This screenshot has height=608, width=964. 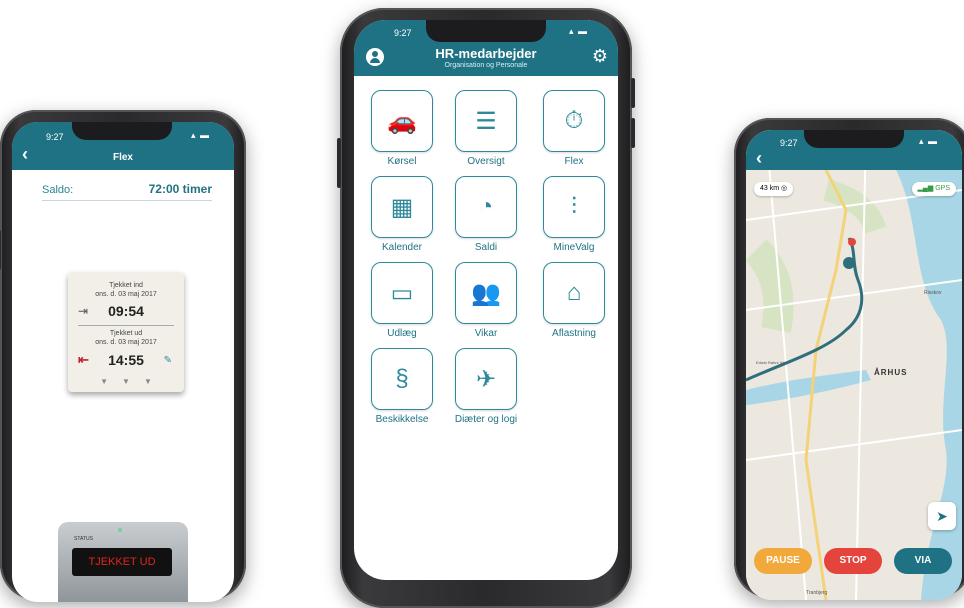 What do you see at coordinates (486, 293) in the screenshot?
I see `substitute-icon: 👥` at bounding box center [486, 293].